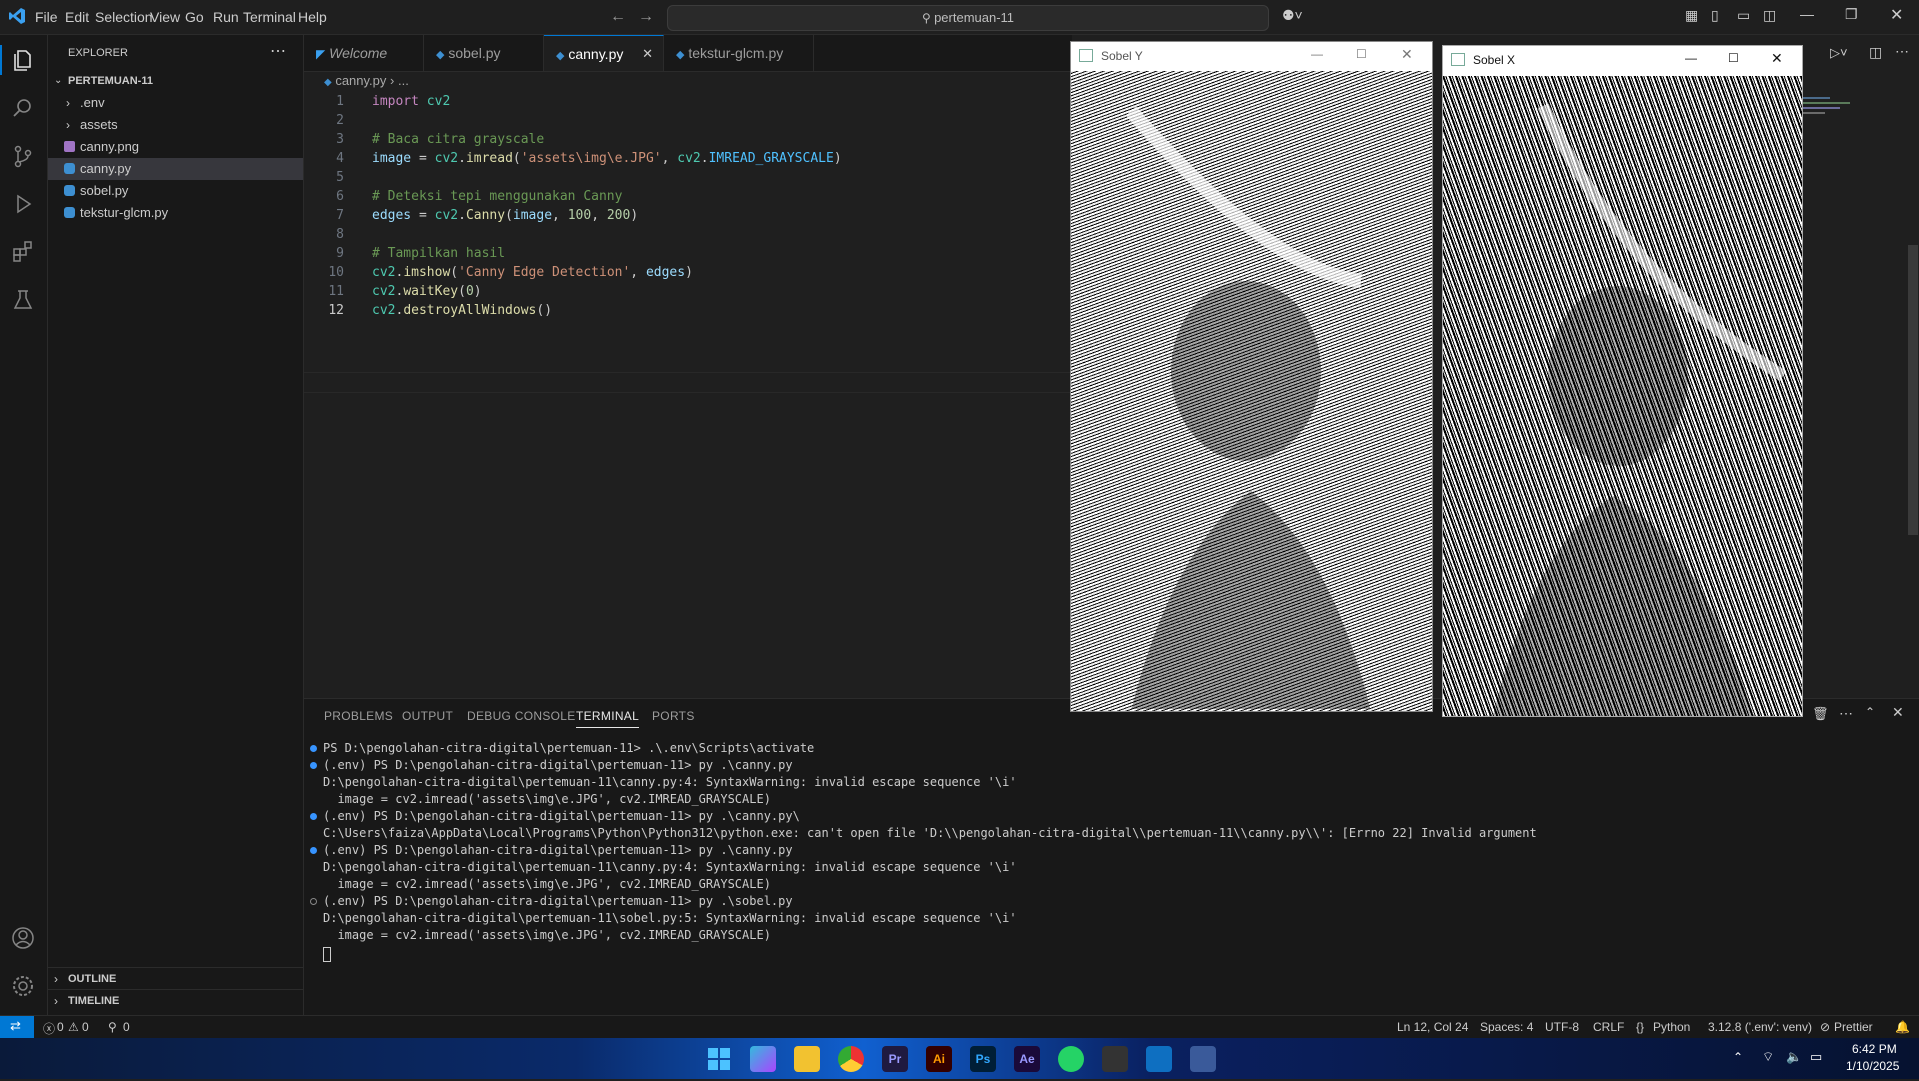  Describe the element at coordinates (1671, 1027) in the screenshot. I see `language-mode: Python` at that location.